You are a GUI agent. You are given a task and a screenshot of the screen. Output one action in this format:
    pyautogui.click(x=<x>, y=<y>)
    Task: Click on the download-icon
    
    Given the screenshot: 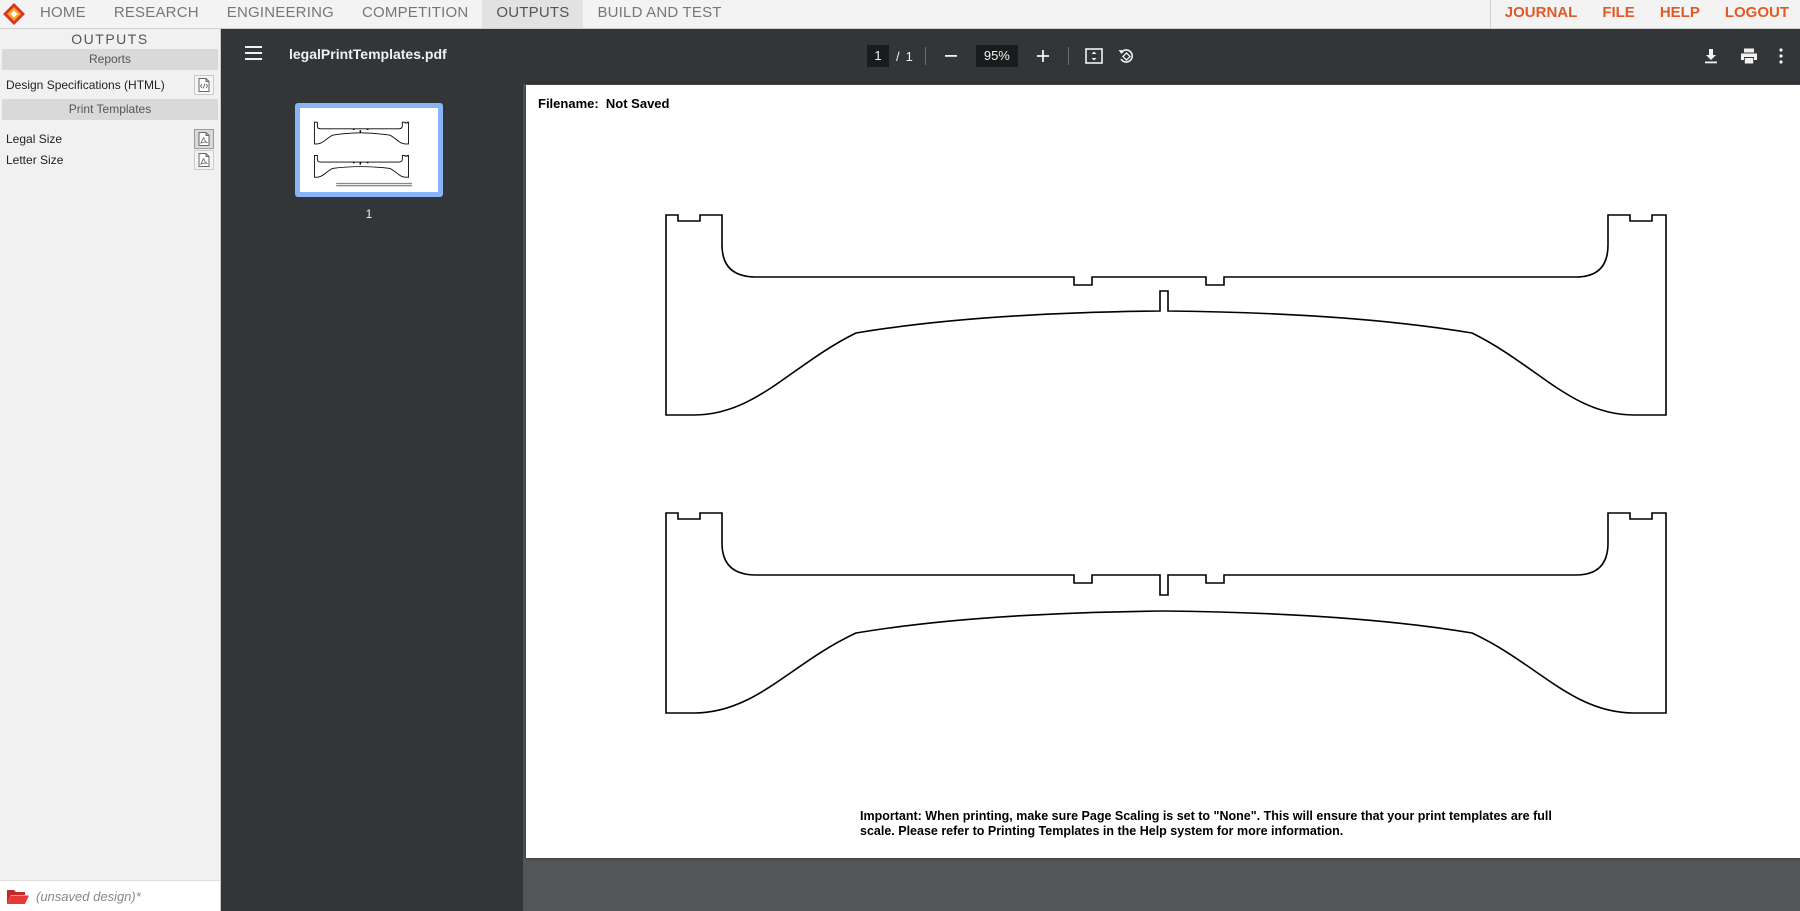 What is the action you would take?
    pyautogui.click(x=1711, y=56)
    